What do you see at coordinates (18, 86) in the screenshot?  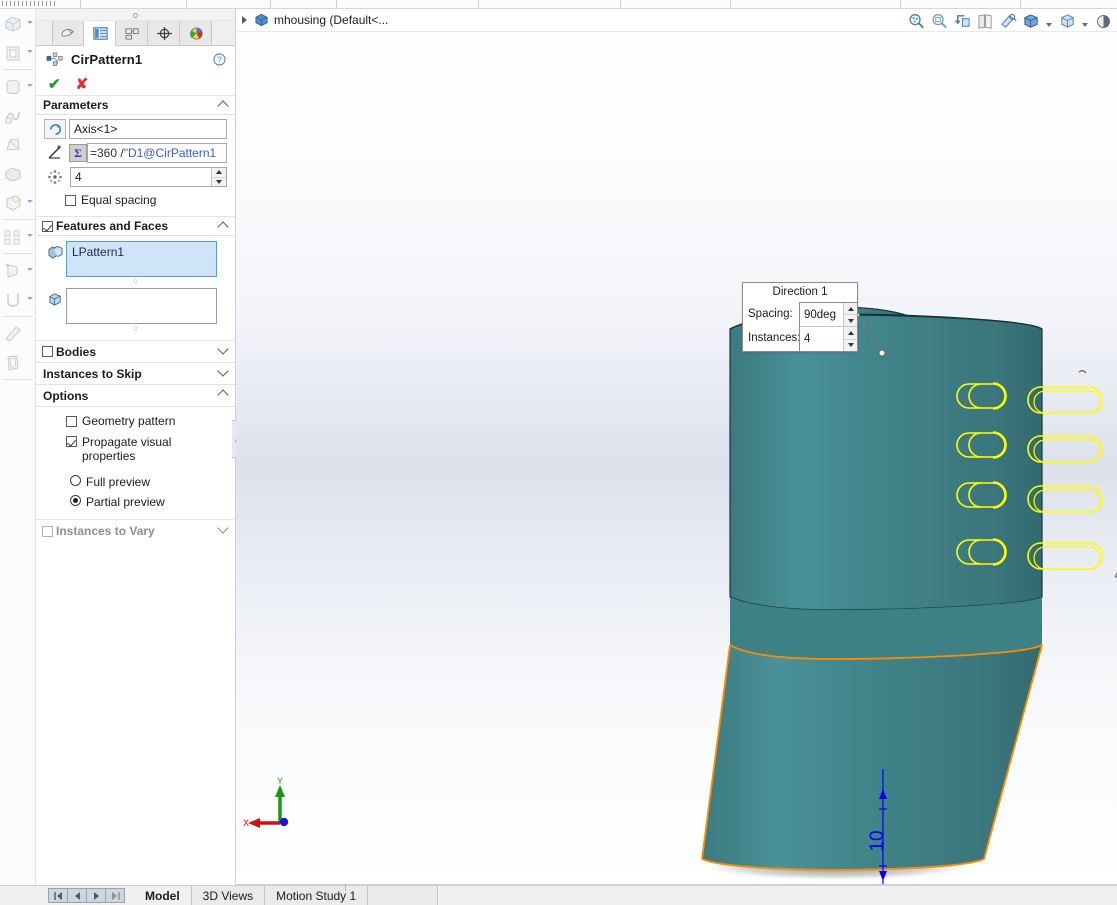 I see `rail-item-revolved-boss` at bounding box center [18, 86].